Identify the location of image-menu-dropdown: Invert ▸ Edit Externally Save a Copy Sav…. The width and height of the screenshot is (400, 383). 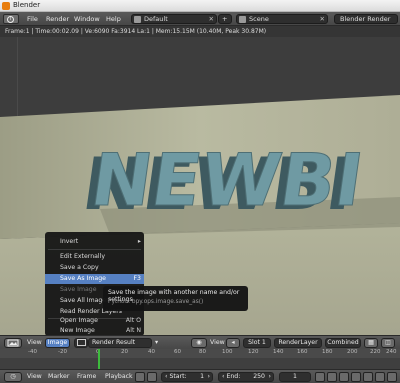
(94, 284).